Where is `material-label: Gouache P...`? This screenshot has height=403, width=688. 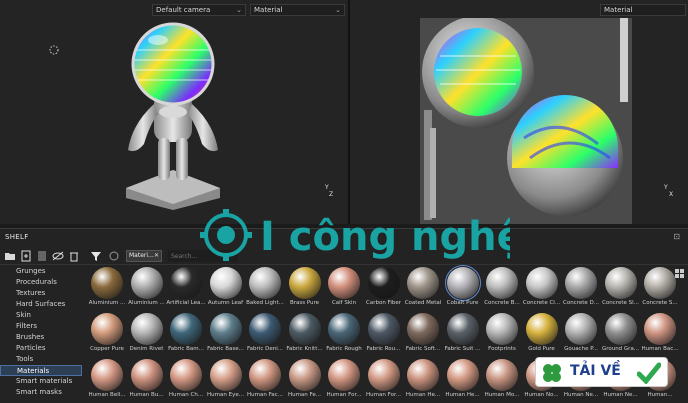 material-label: Gouache P... is located at coordinates (581, 349).